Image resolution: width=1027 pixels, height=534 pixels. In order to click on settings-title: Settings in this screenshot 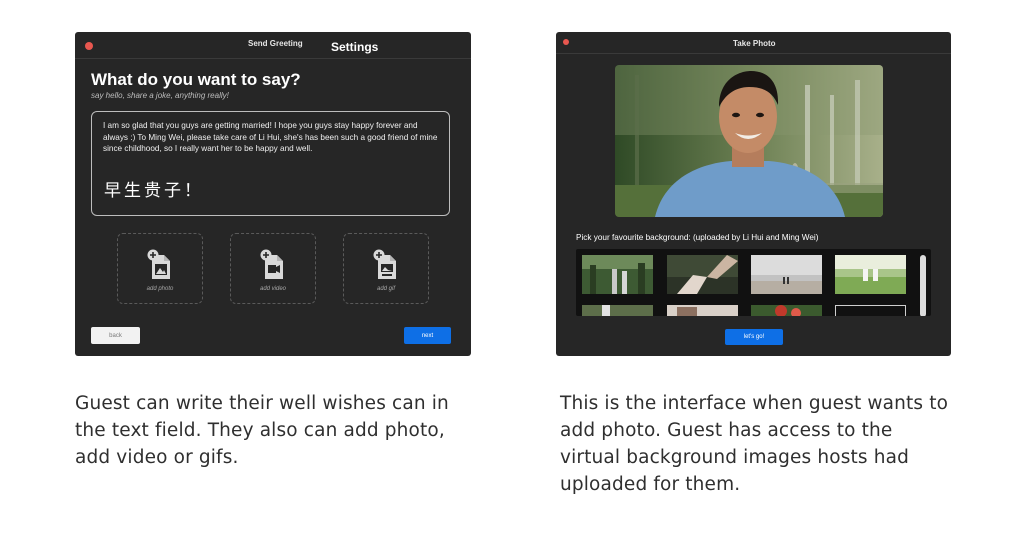, I will do `click(354, 47)`.